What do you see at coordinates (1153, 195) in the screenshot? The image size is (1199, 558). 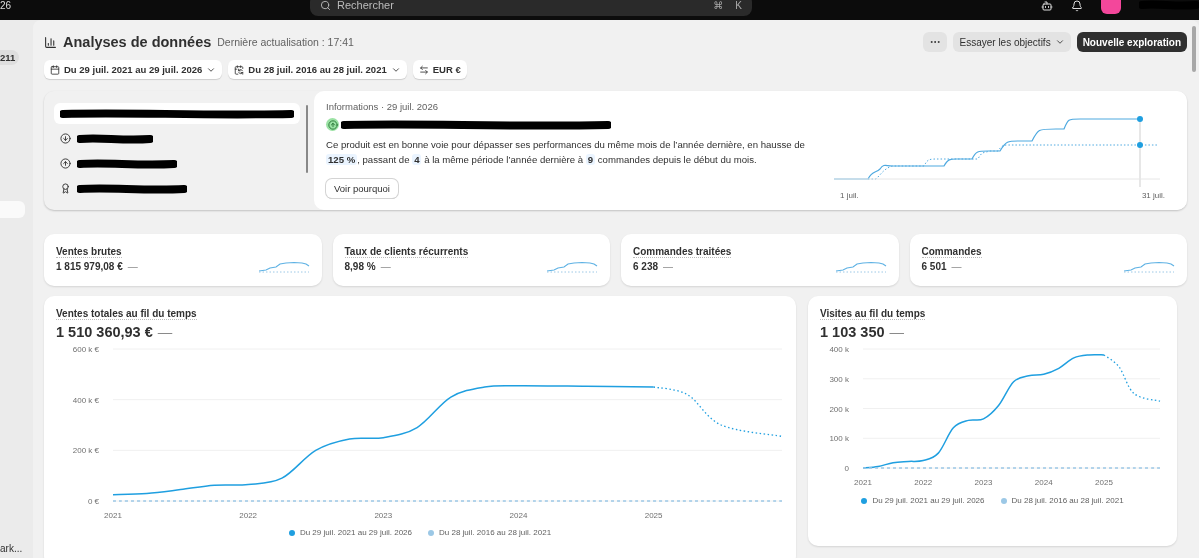 I see `axis-label: 31 juil.` at bounding box center [1153, 195].